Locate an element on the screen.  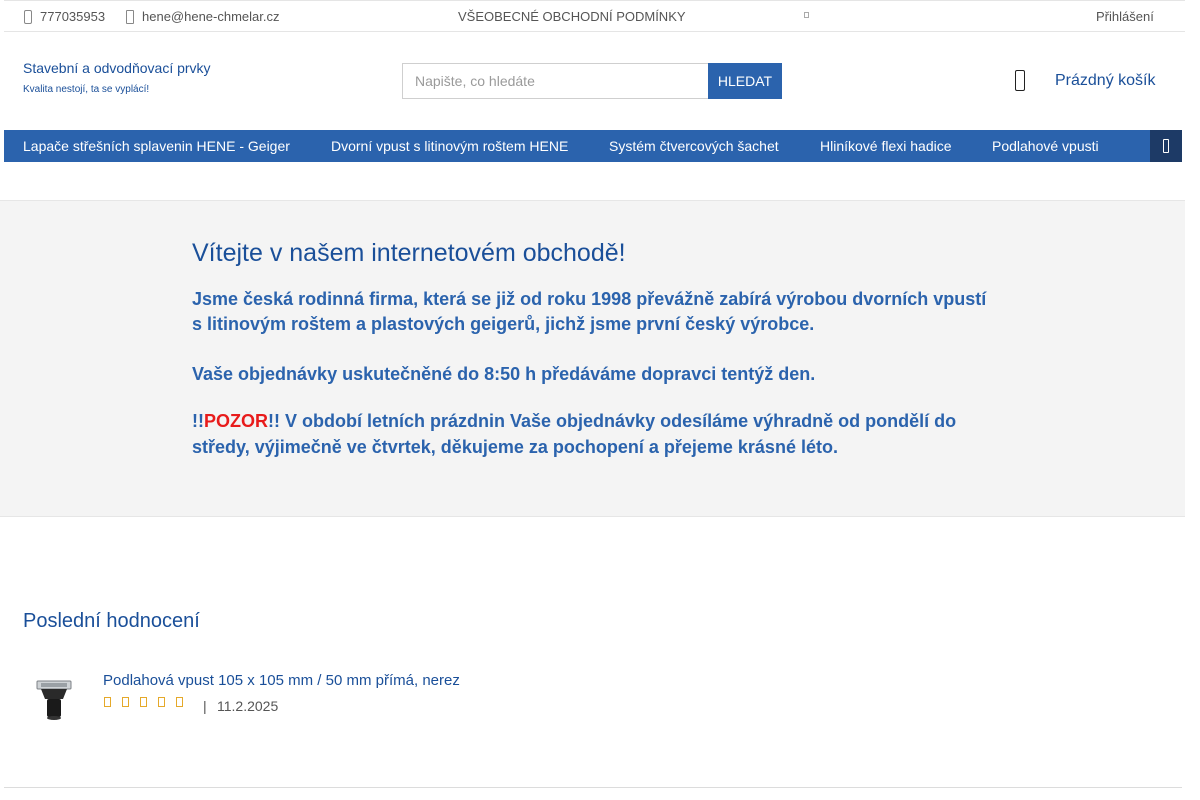
cart-label: Prázdný košík is located at coordinates (1105, 81).